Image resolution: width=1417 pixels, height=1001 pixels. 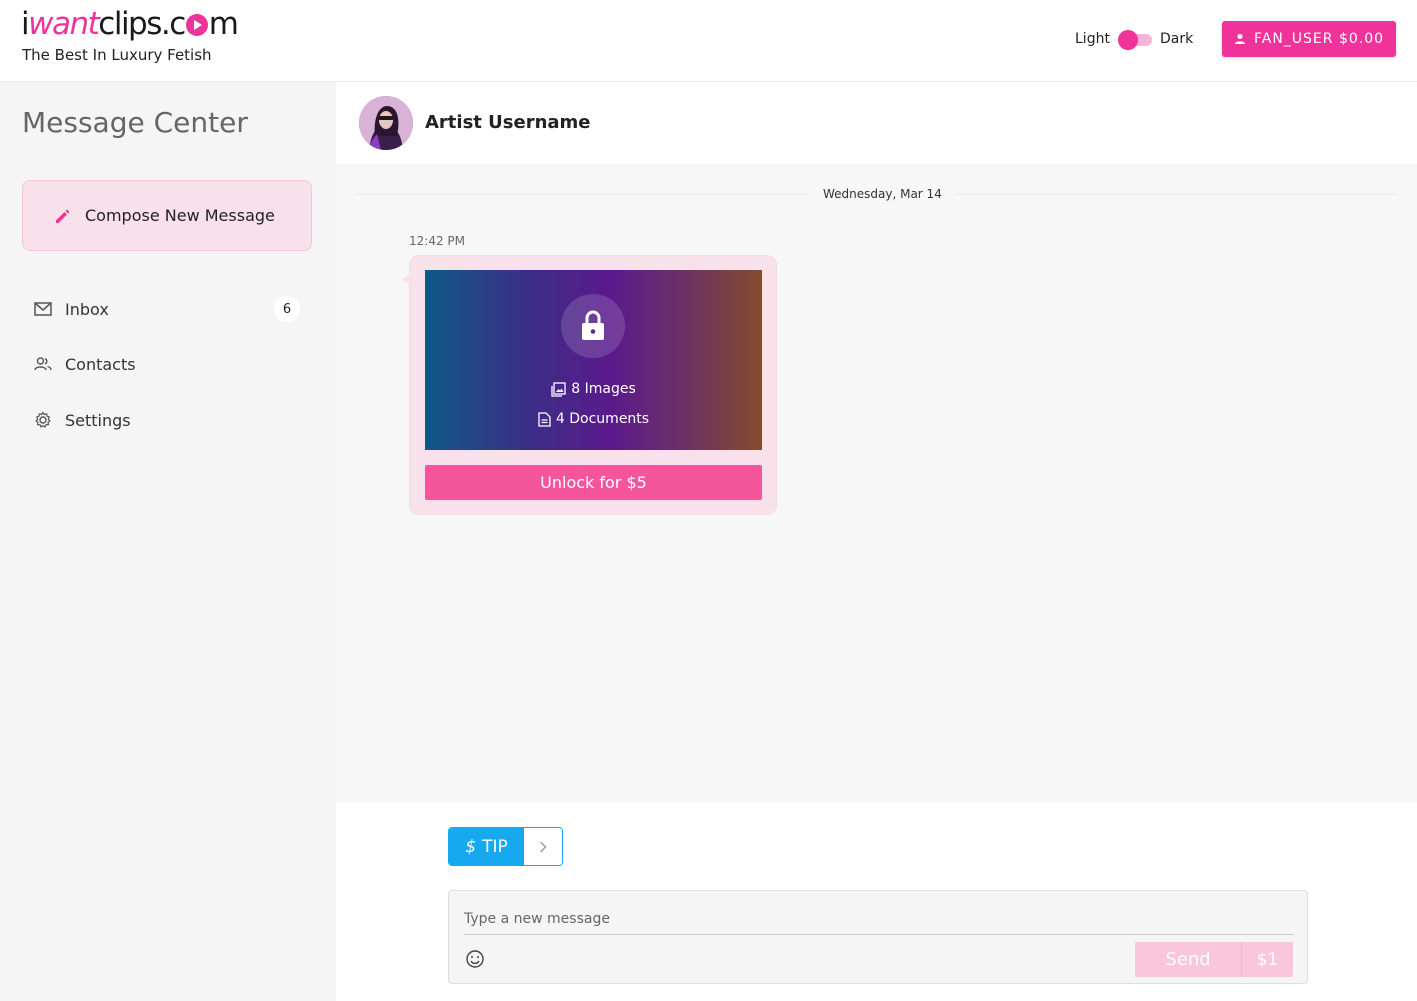 I want to click on user-button-label: FAN_USER $0.00, so click(x=1319, y=39).